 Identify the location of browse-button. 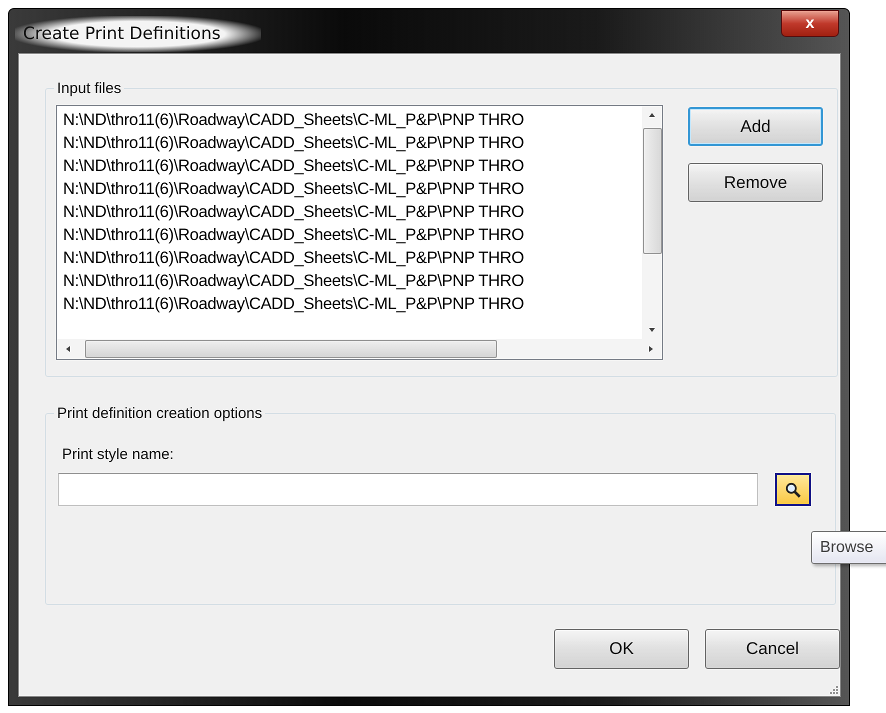
(793, 489).